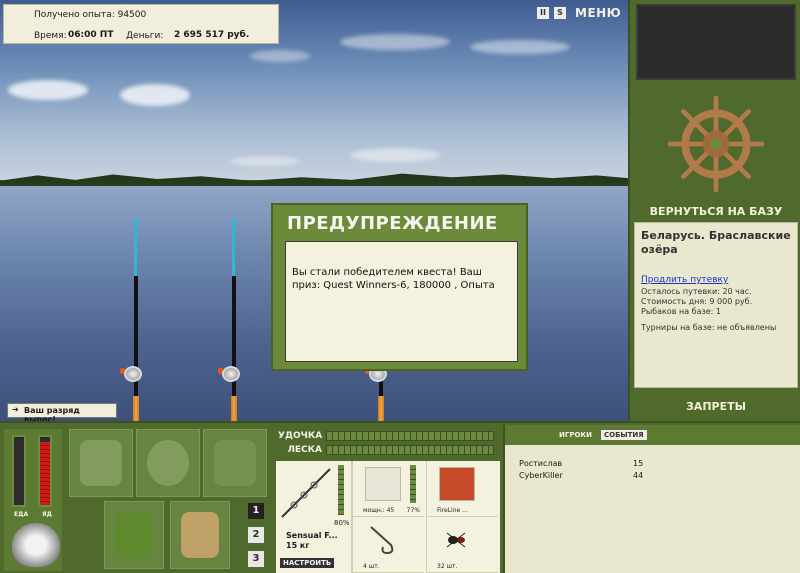 The width and height of the screenshot is (800, 573). Describe the element at coordinates (709, 327) in the screenshot. I see `tournaments-status: Турниры на базе: не объявлены` at that location.